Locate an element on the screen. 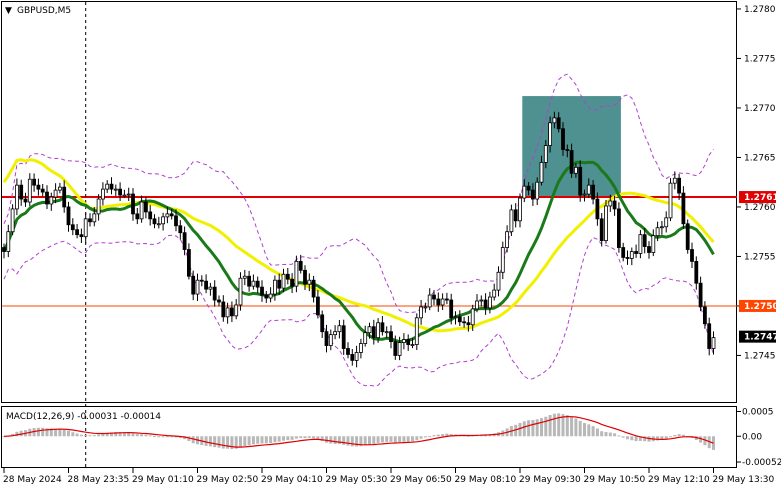 The height and width of the screenshot is (489, 781). time-axis-label: 29 May 02:50 is located at coordinates (228, 480).